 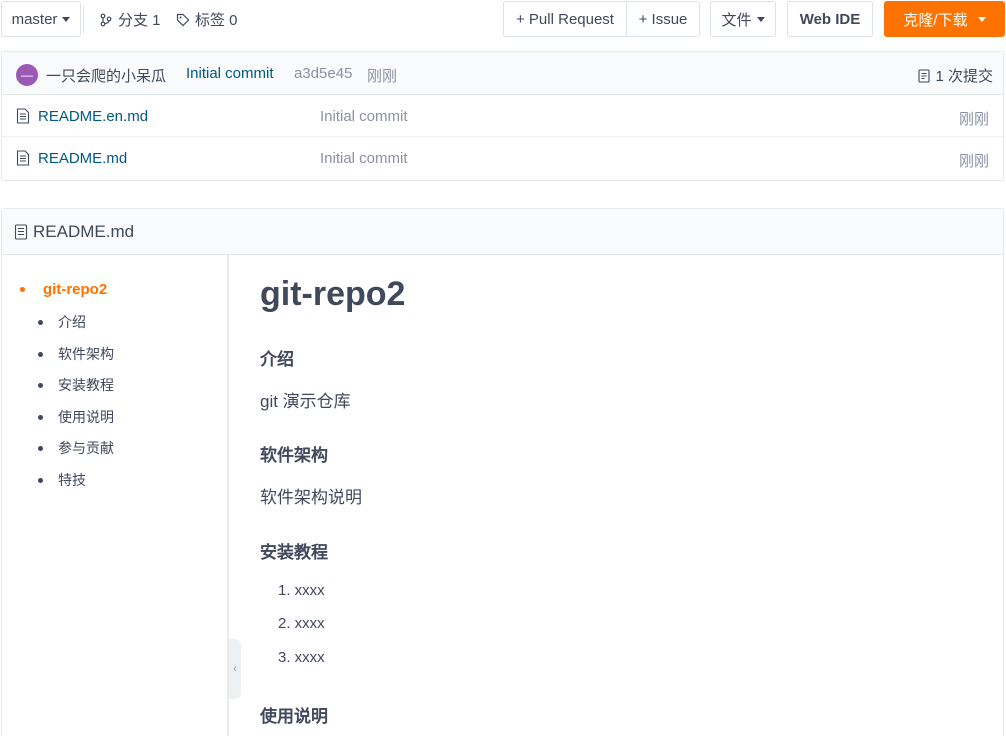 I want to click on commit-sha-link: a3d5e45, so click(x=323, y=73).